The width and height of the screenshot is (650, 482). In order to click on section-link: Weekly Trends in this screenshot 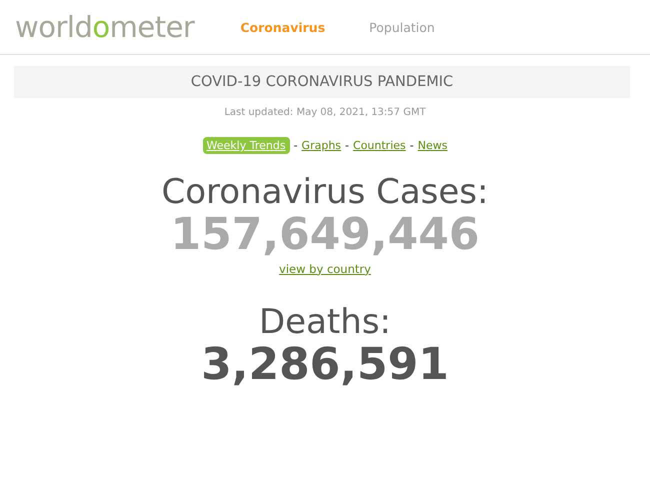, I will do `click(246, 145)`.